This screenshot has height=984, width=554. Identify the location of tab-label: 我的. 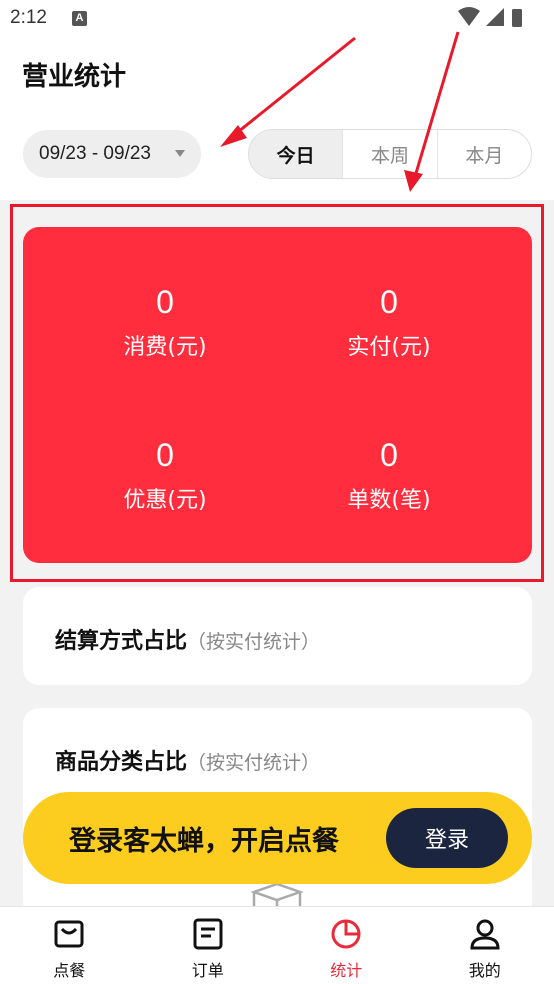
(484, 970).